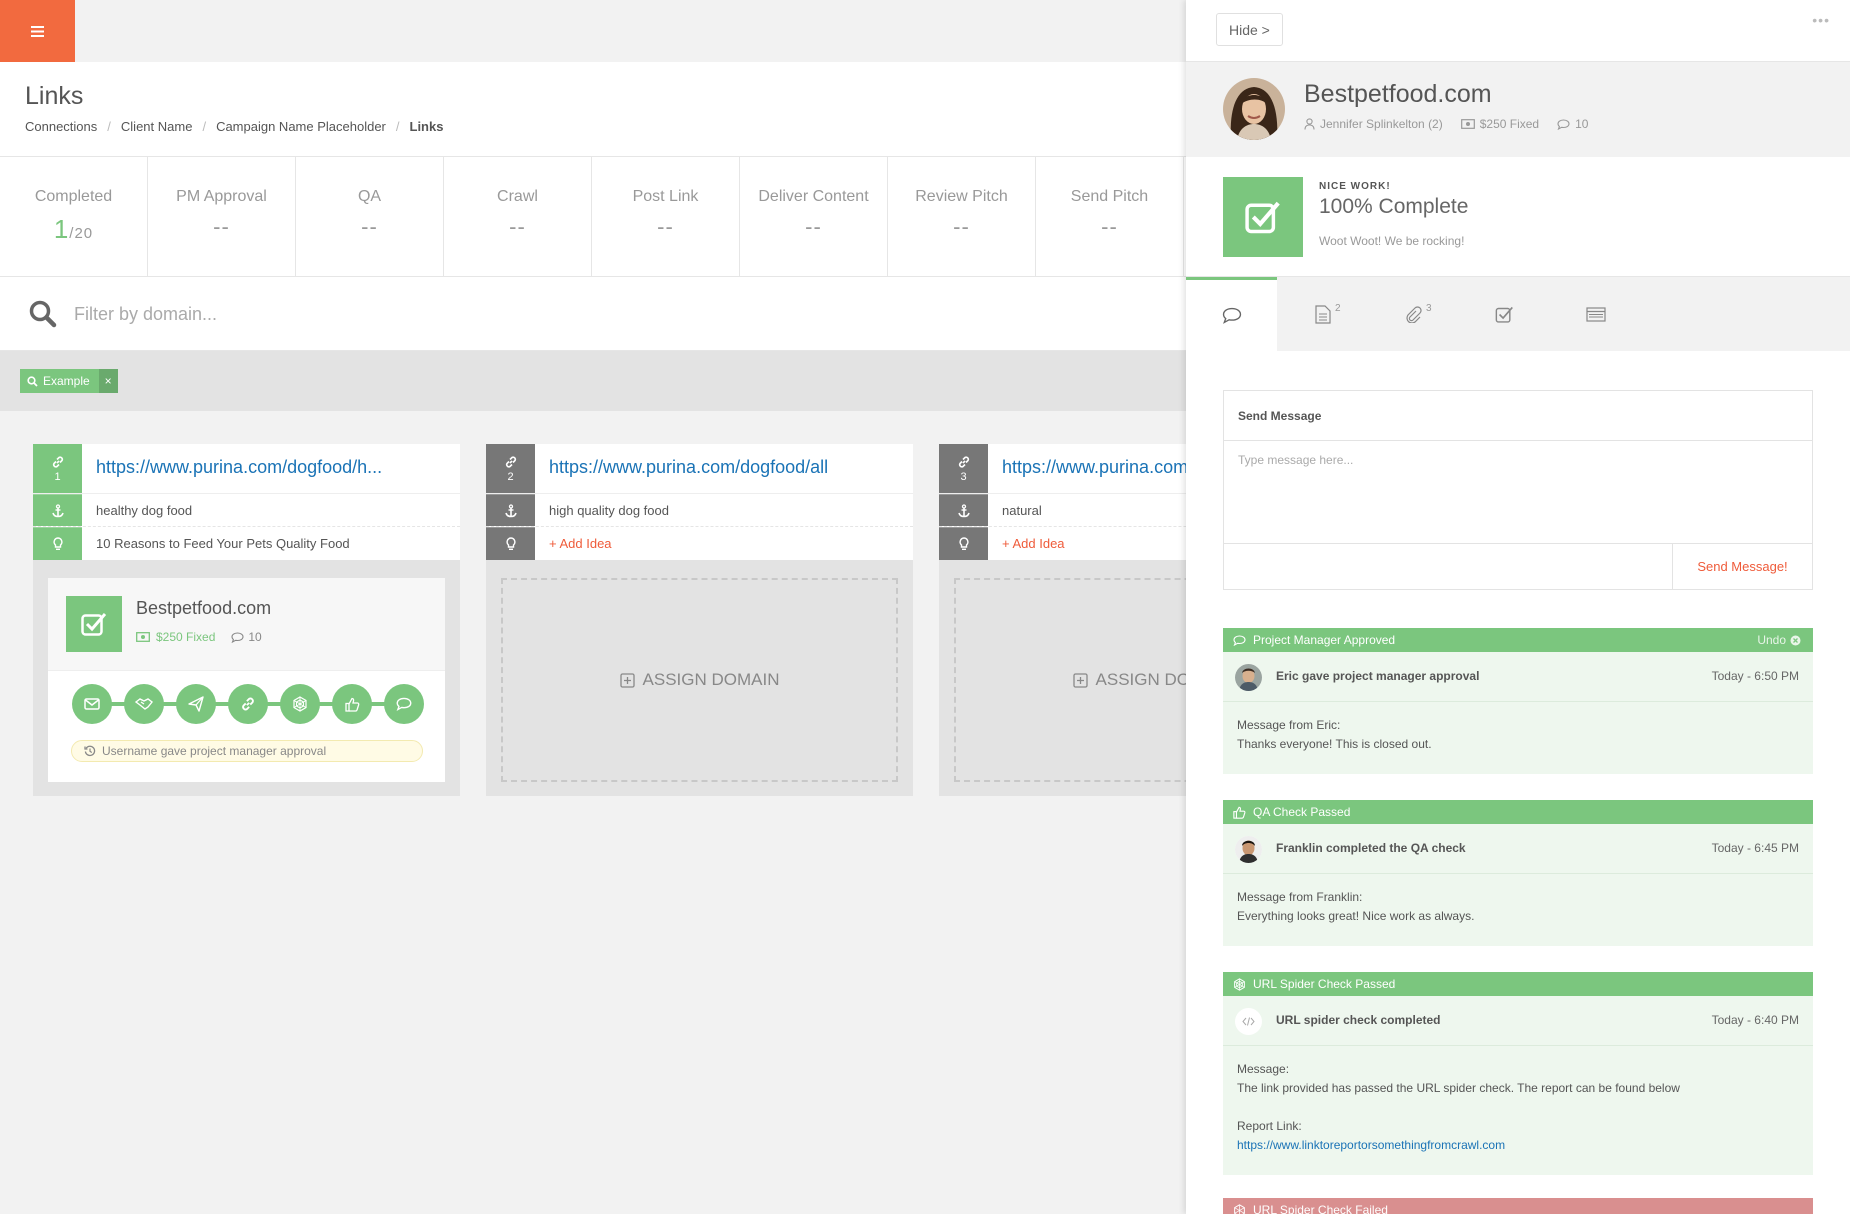  Describe the element at coordinates (665, 196) in the screenshot. I see `stat-label: Post Link` at that location.